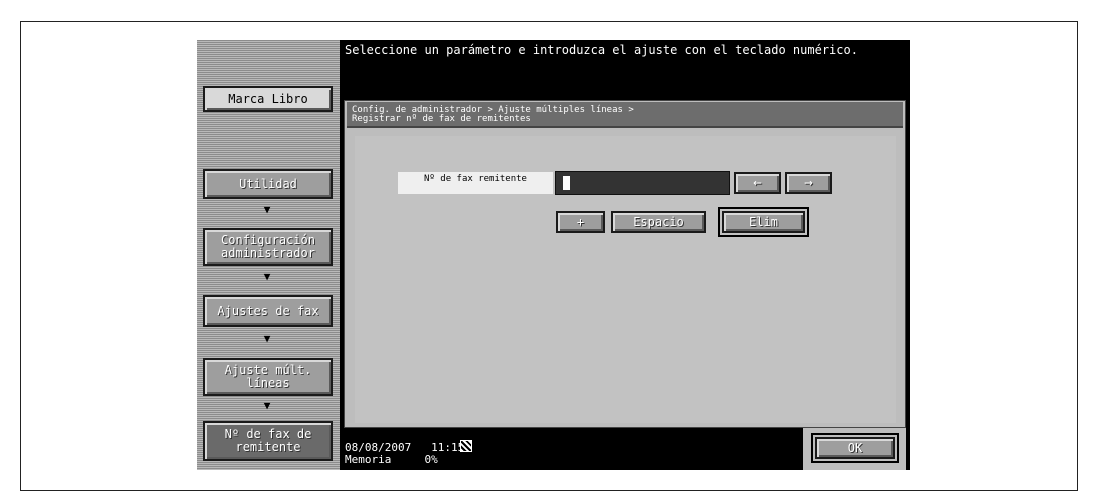 This screenshot has height=504, width=1103. I want to click on bookmark-button: Marca Libro, so click(268, 99).